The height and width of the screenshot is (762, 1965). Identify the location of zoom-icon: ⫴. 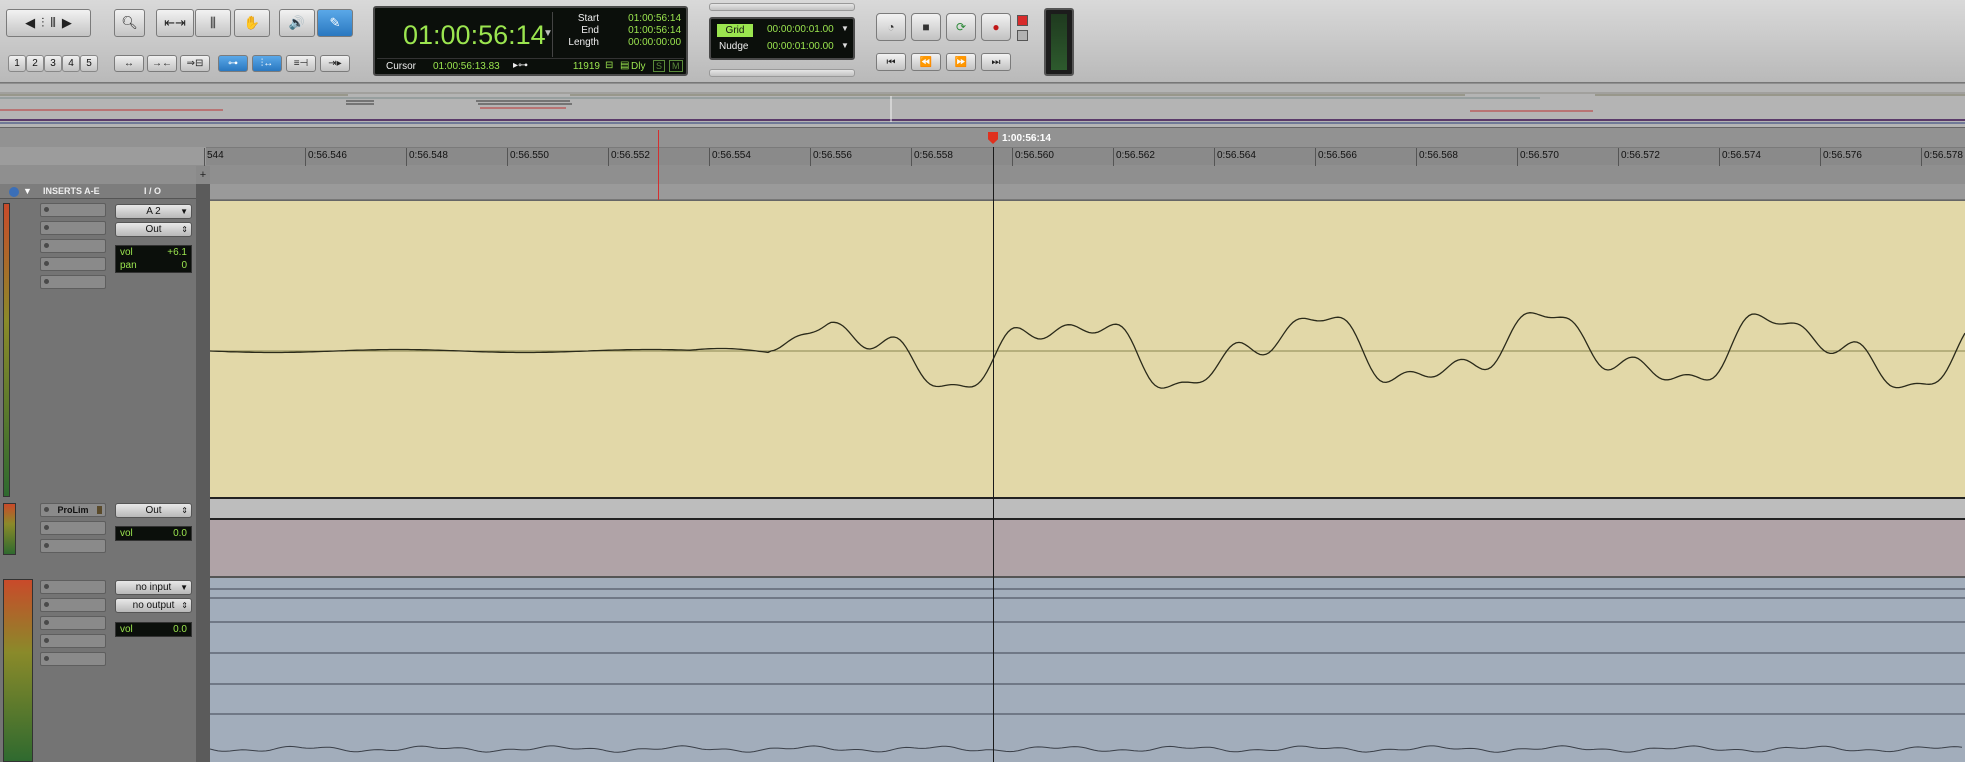
(52, 23).